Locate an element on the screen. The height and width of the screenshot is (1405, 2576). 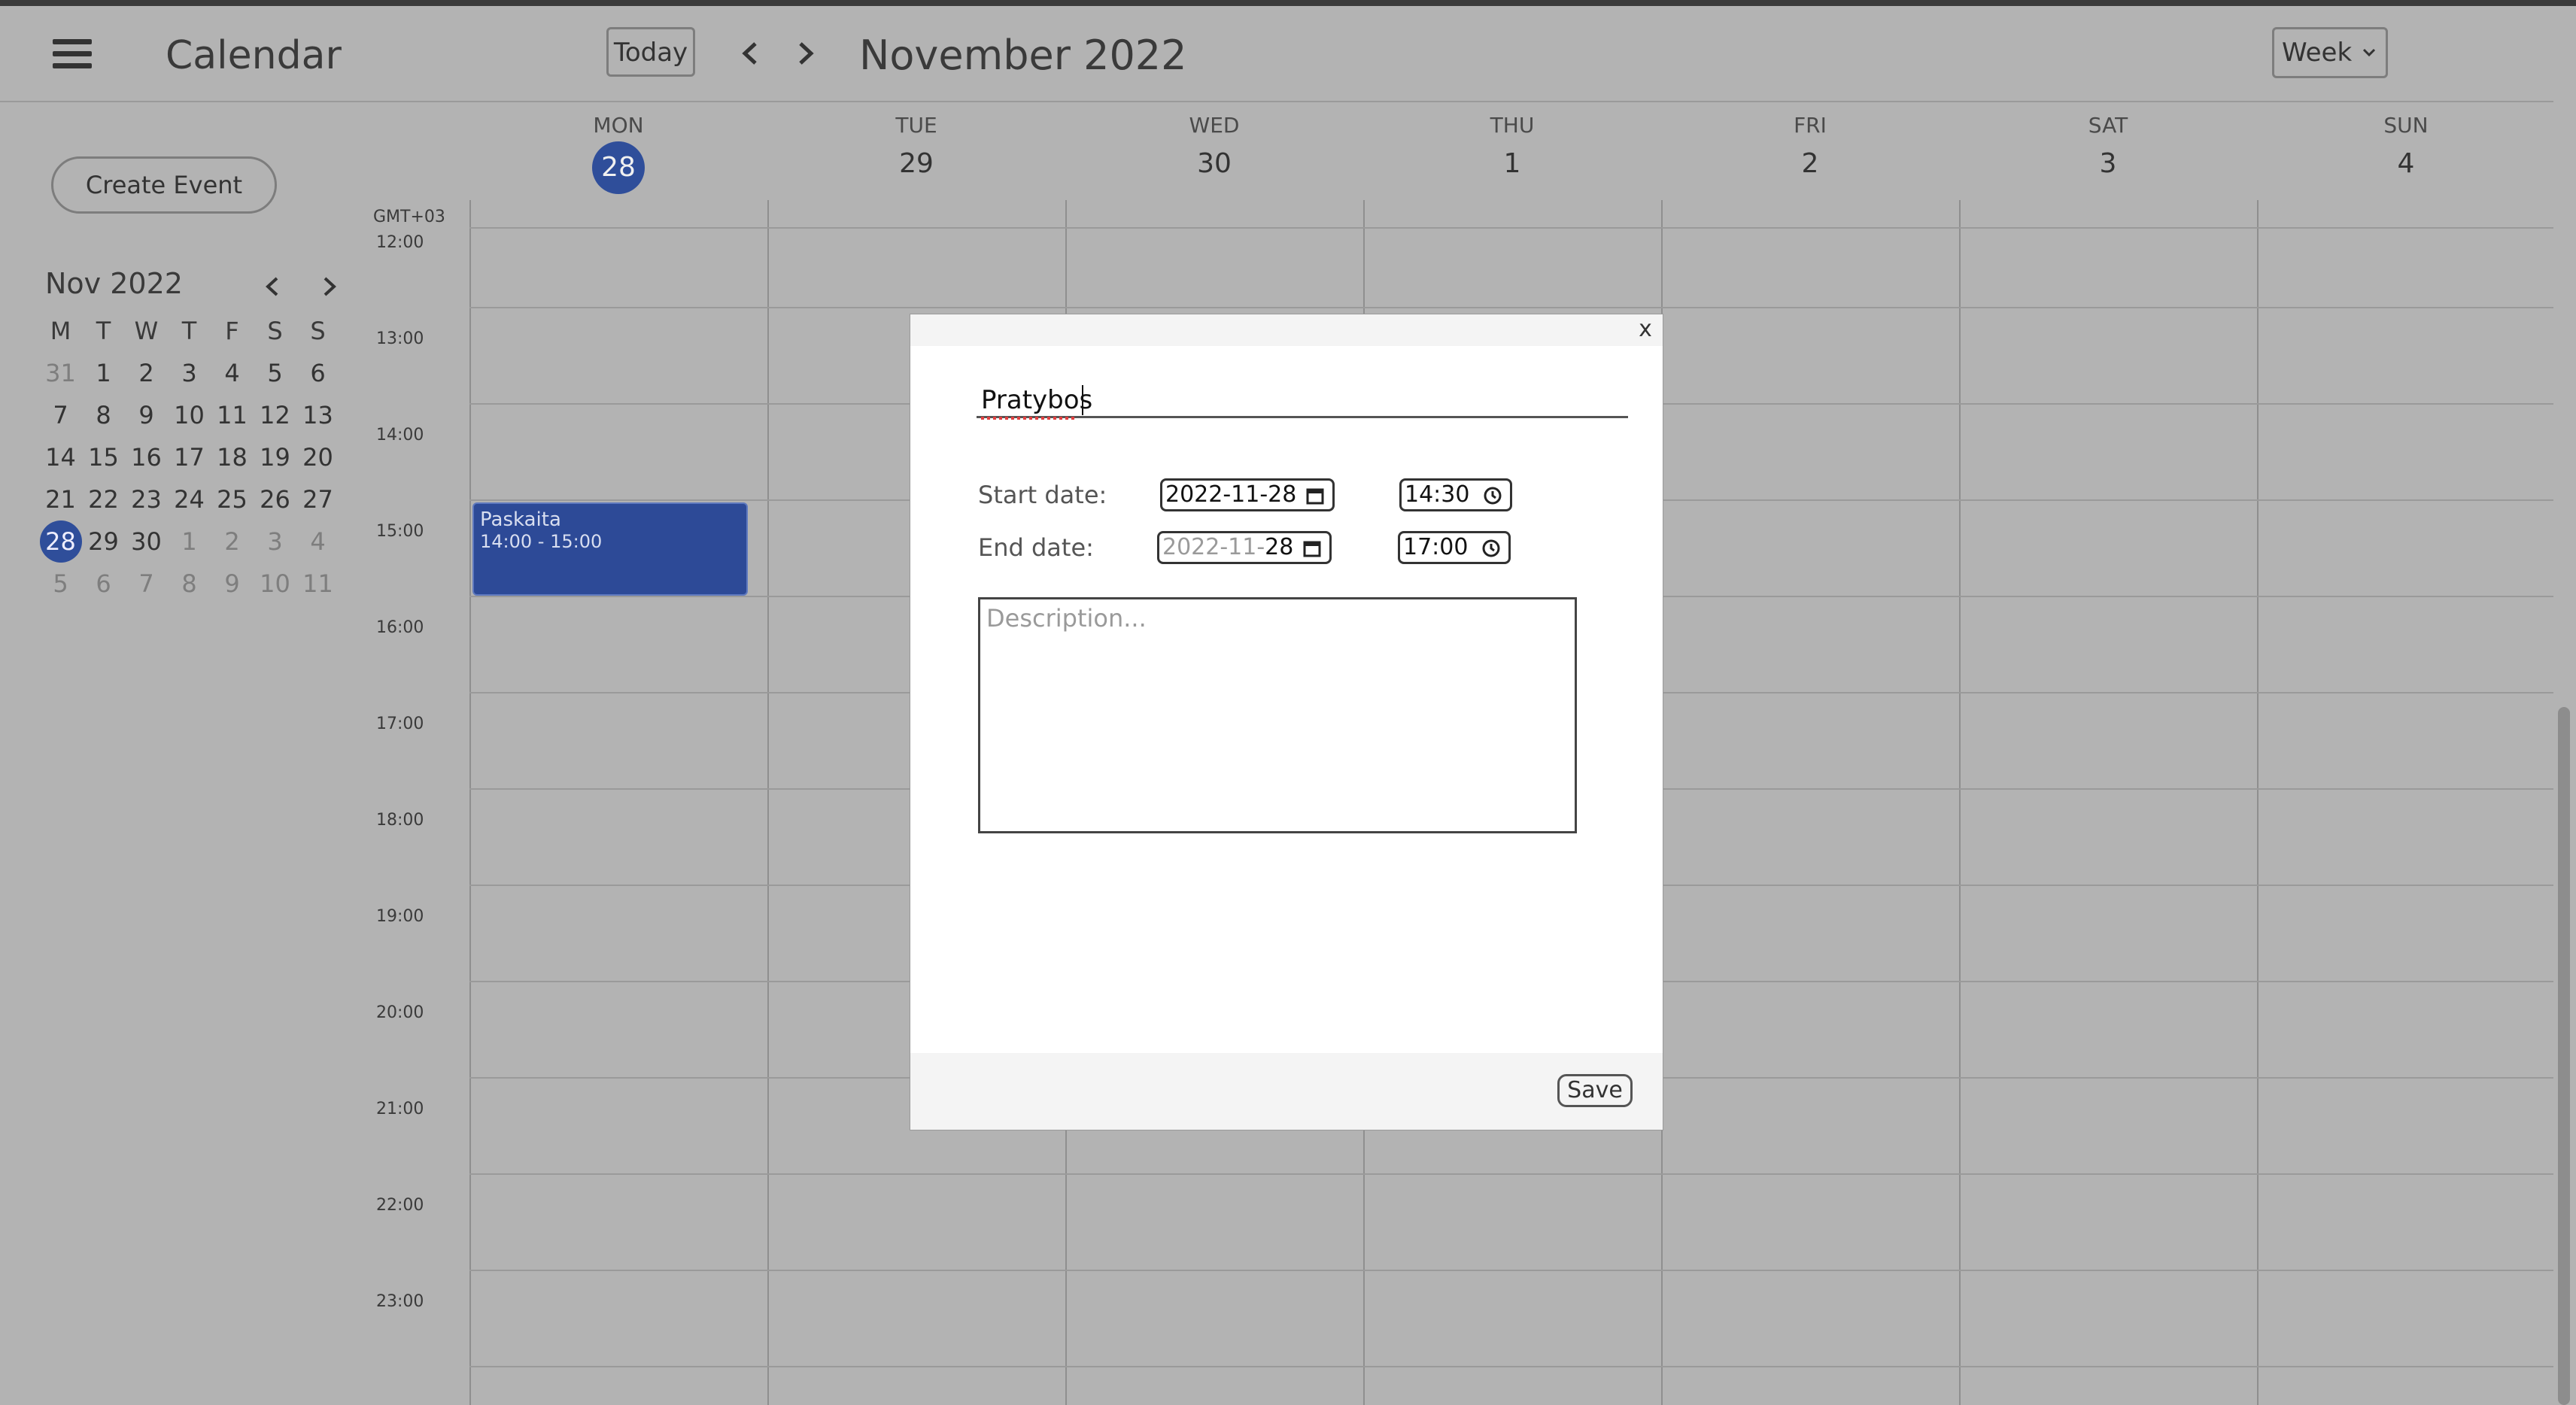
mini-calendar-title: Nov 2022 is located at coordinates (114, 283).